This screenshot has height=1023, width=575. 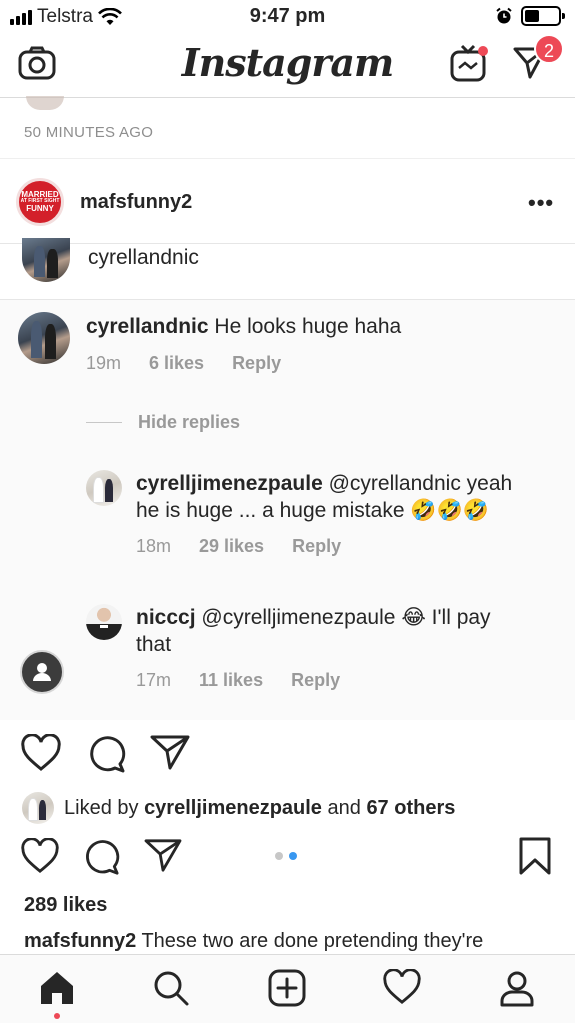 What do you see at coordinates (40, 856) in the screenshot?
I see `like-button` at bounding box center [40, 856].